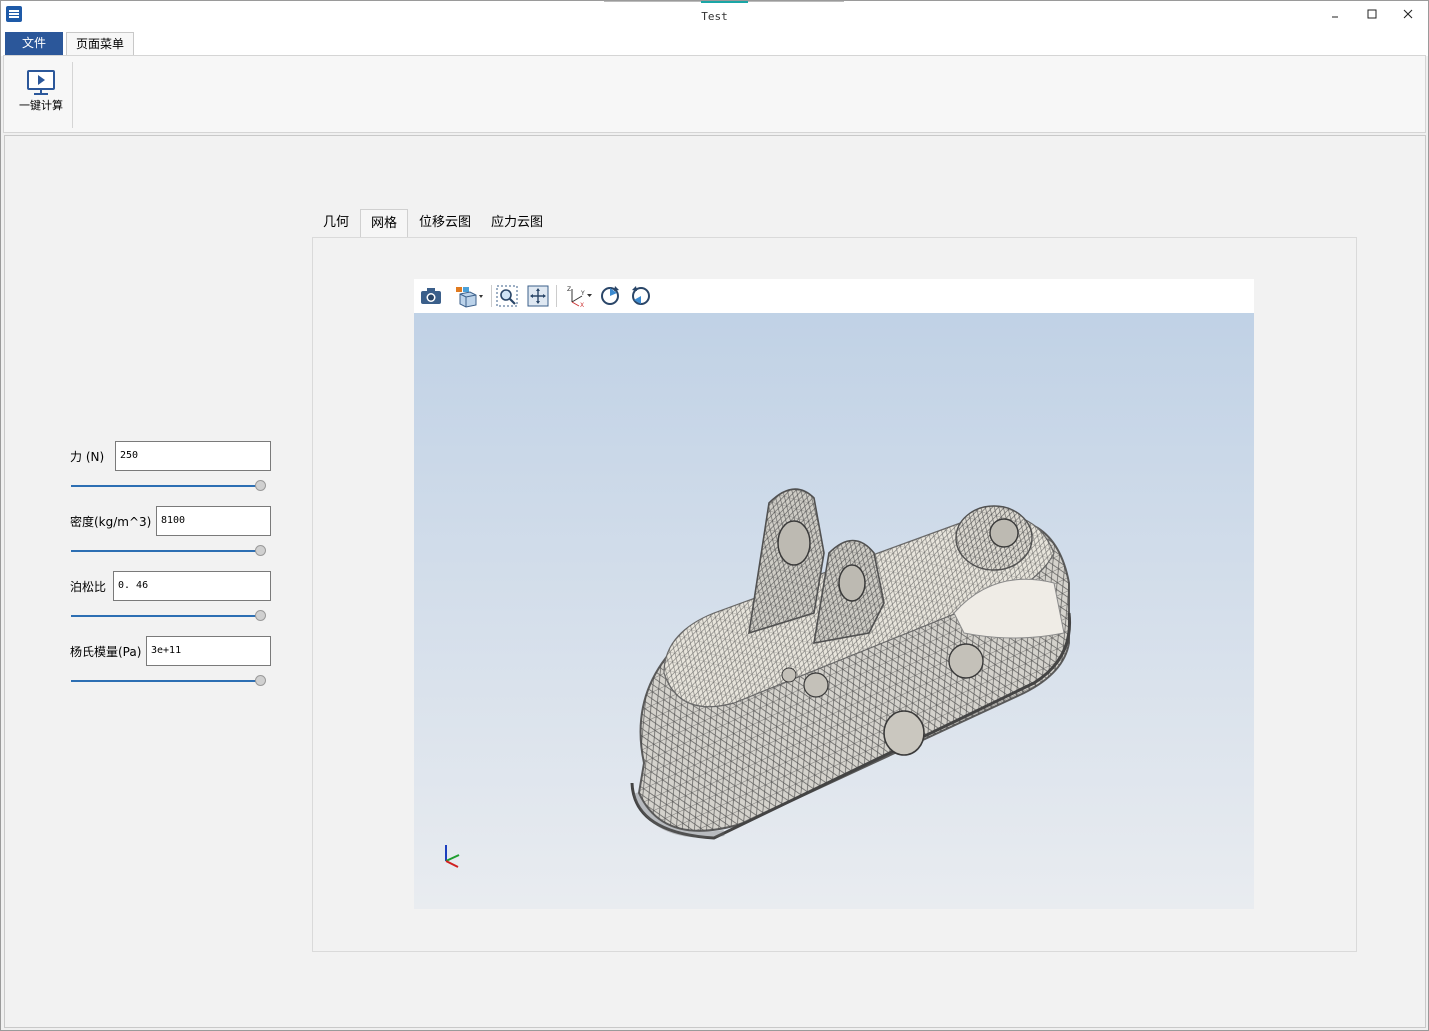 Image resolution: width=1429 pixels, height=1031 pixels. I want to click on display-mode-icon, so click(470, 296).